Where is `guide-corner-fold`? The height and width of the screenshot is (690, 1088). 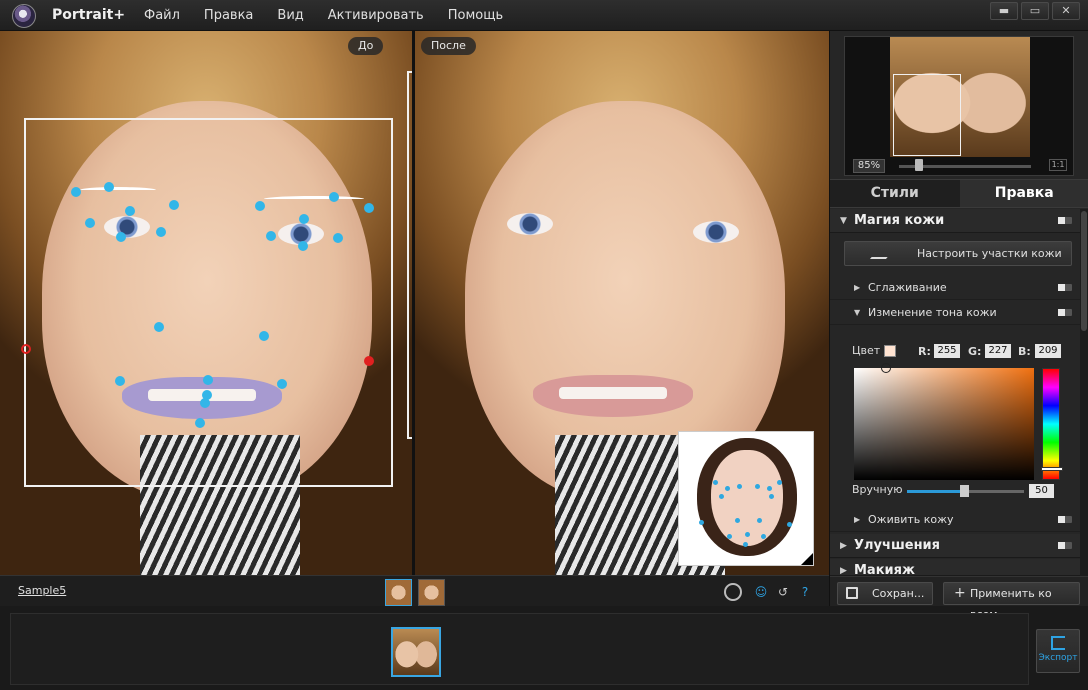
guide-corner-fold is located at coordinates (807, 559).